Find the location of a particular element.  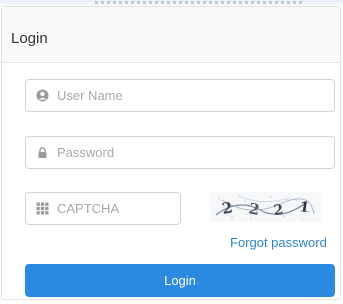

username-field is located at coordinates (180, 95).